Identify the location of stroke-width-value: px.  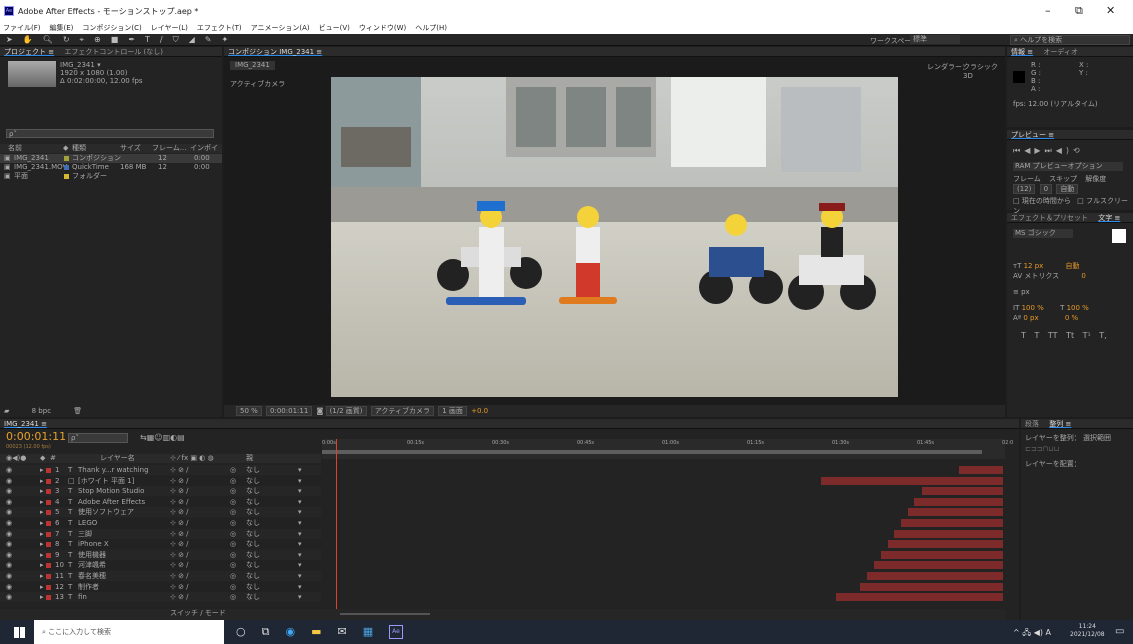
(1025, 292).